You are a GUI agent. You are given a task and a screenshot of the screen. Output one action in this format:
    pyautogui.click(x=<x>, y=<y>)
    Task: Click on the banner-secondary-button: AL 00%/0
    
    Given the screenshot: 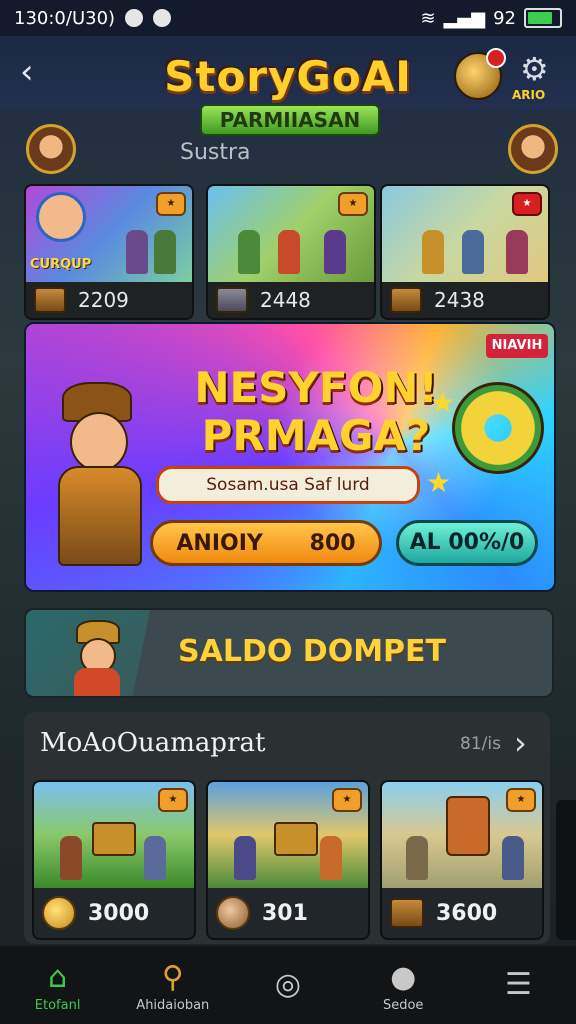 What is the action you would take?
    pyautogui.click(x=467, y=543)
    